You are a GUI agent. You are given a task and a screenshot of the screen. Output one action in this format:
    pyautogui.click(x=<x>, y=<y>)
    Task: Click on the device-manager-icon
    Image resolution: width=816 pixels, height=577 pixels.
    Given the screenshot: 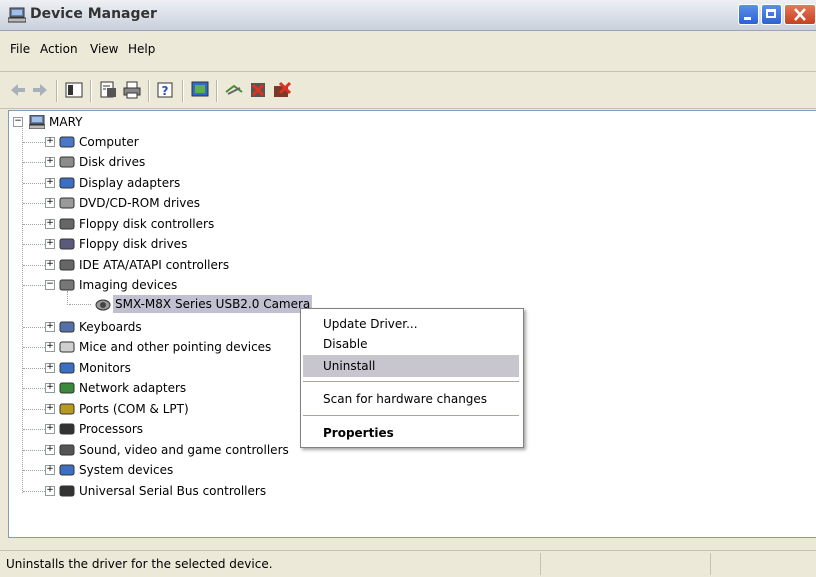 What is the action you would take?
    pyautogui.click(x=17, y=15)
    